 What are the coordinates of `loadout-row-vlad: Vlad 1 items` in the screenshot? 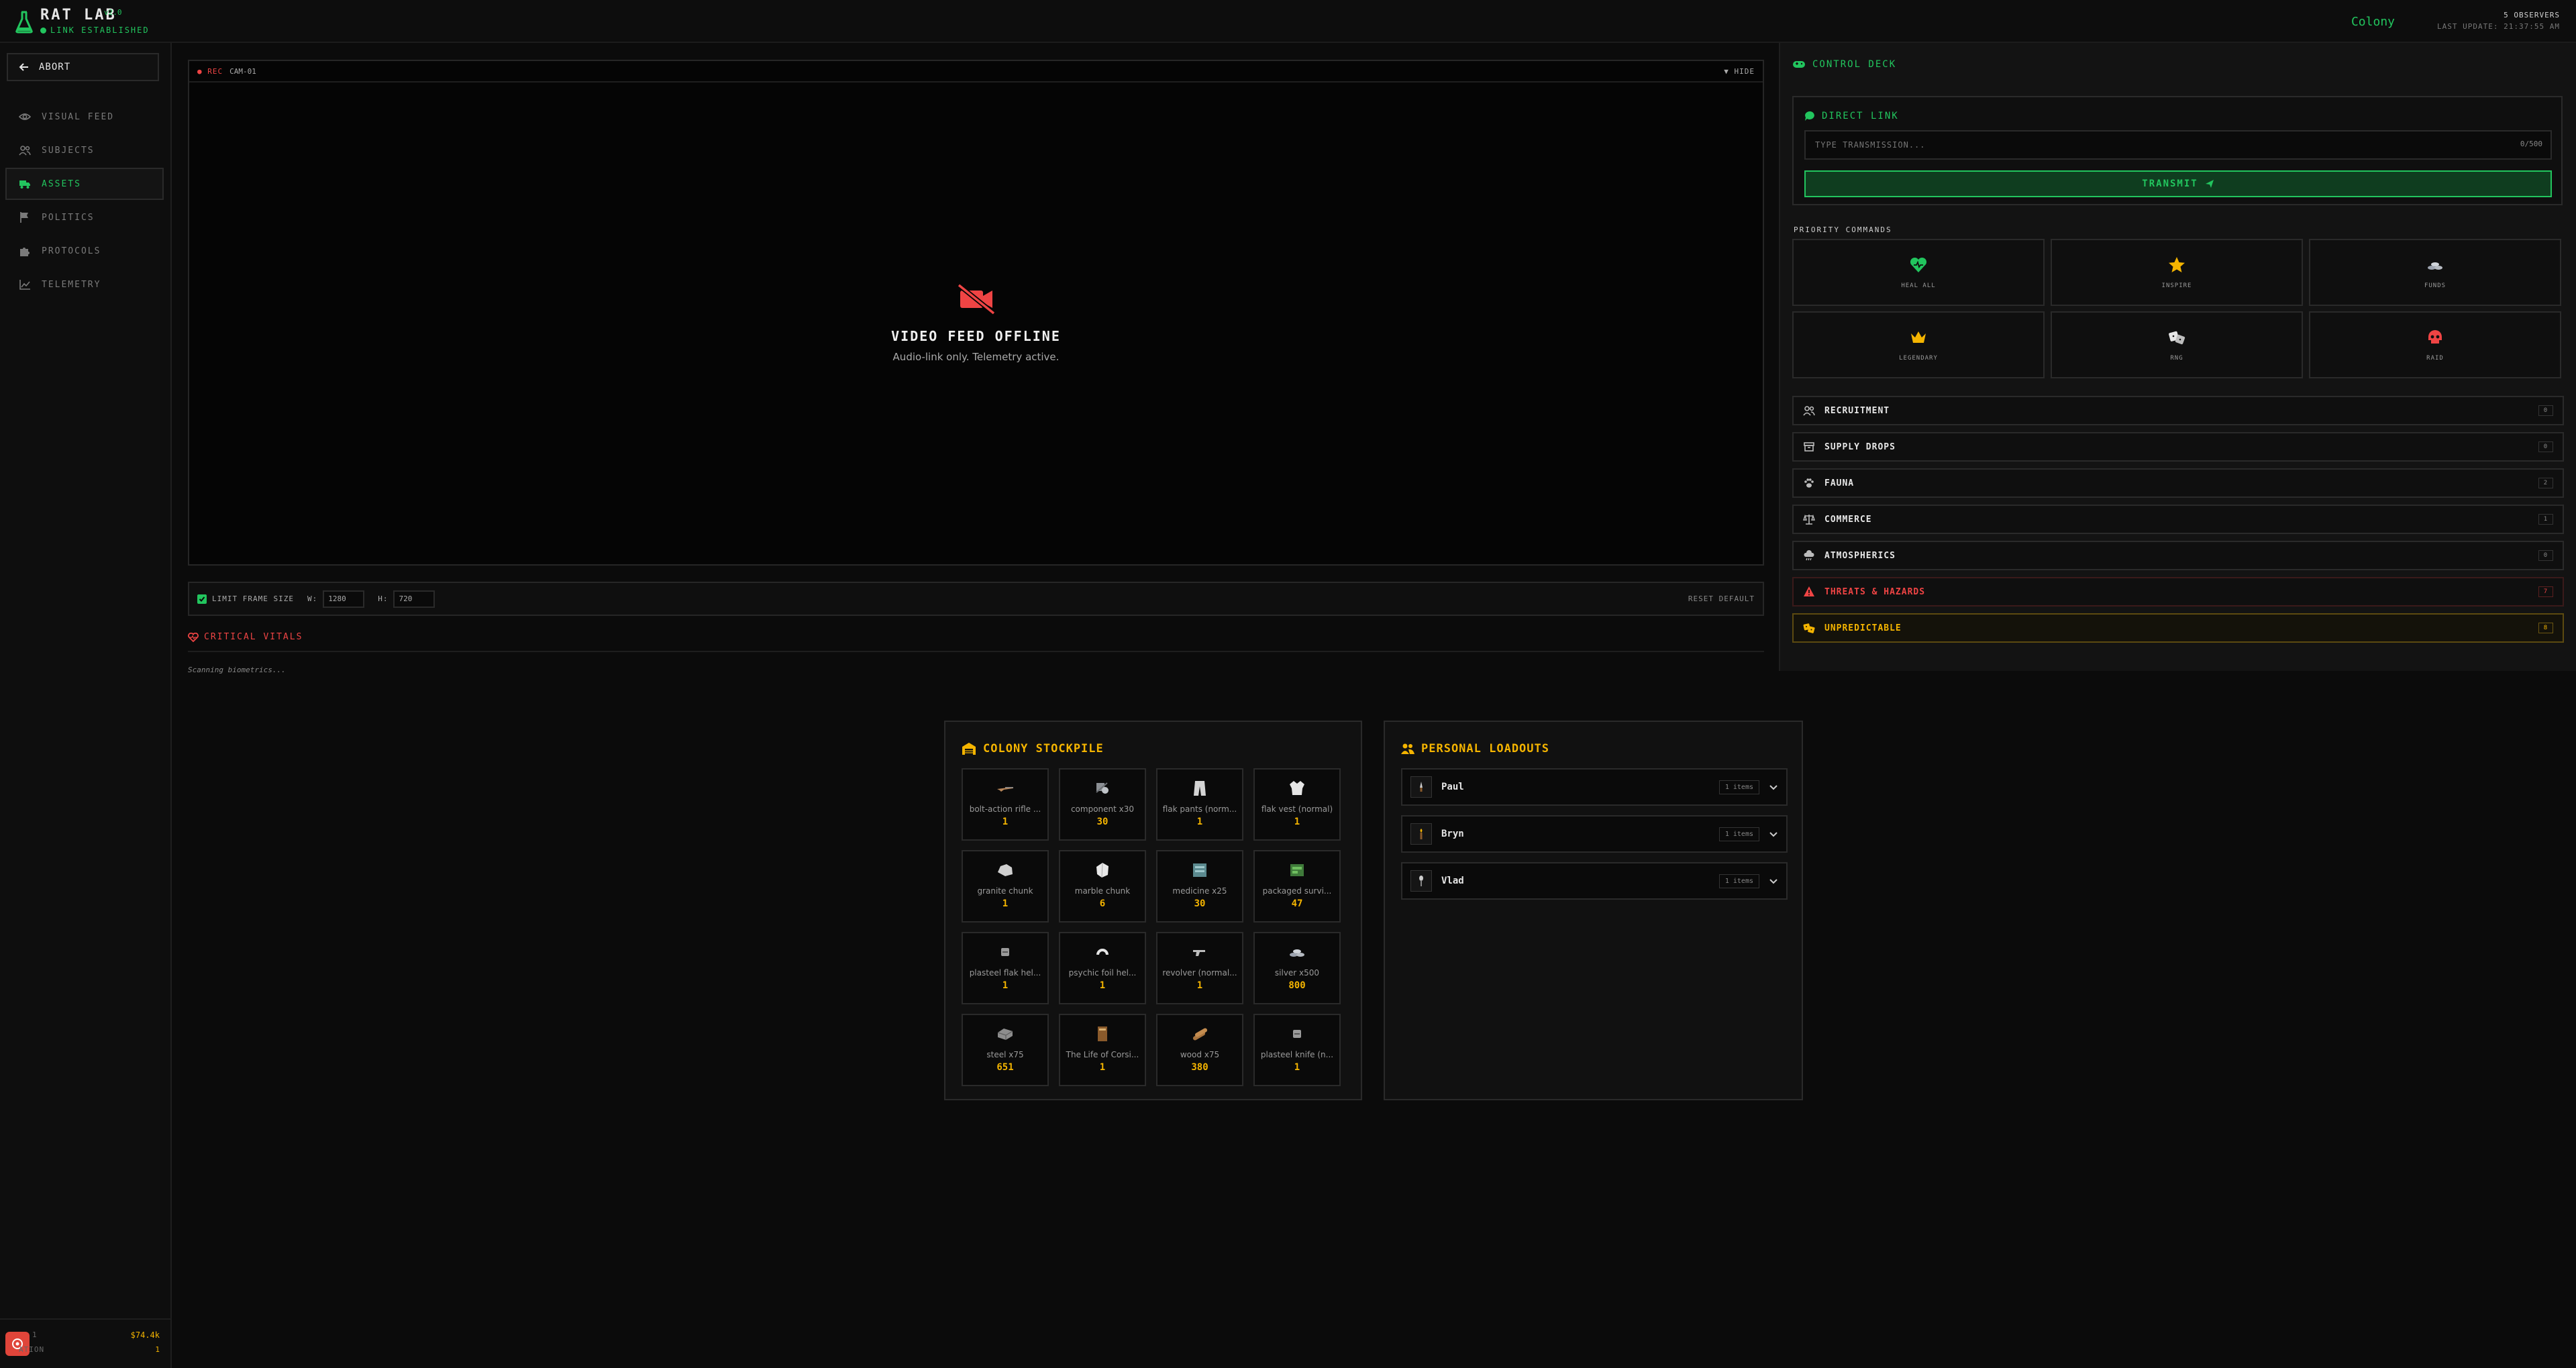 It's located at (1594, 881).